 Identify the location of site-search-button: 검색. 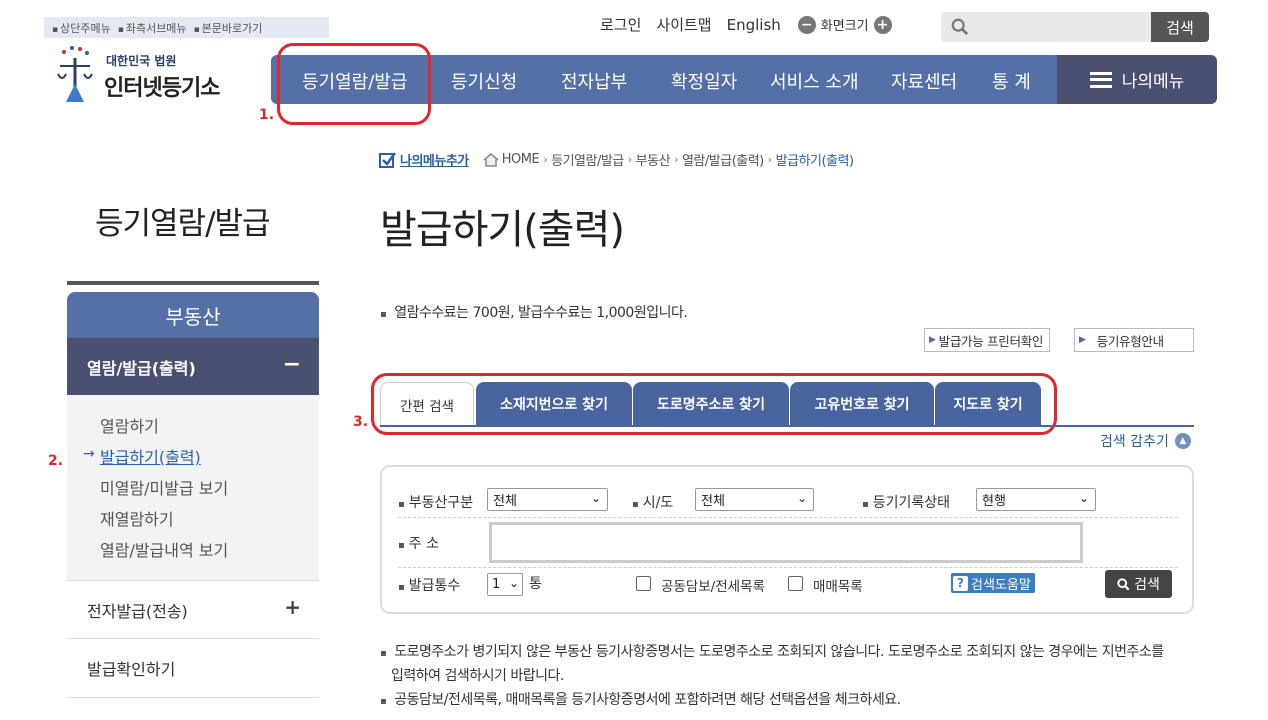
(1180, 27).